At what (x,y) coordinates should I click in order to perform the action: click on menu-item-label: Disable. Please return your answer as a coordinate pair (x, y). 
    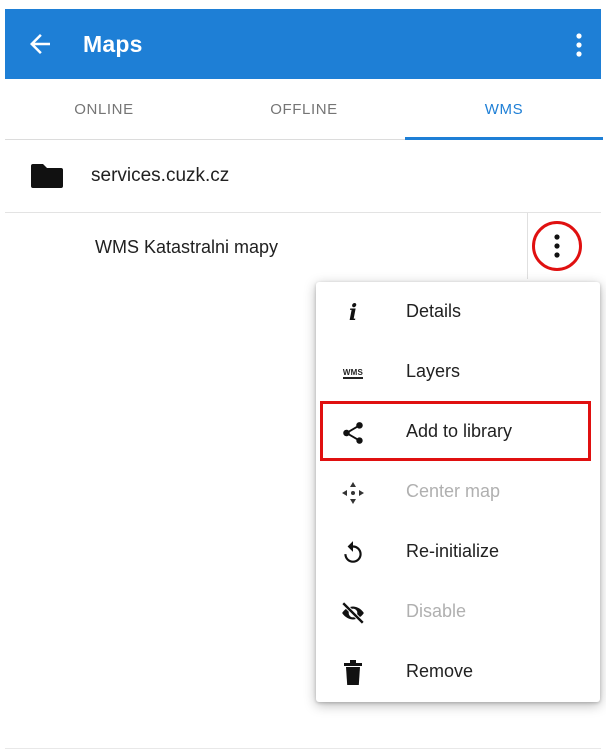
    Looking at the image, I should click on (436, 611).